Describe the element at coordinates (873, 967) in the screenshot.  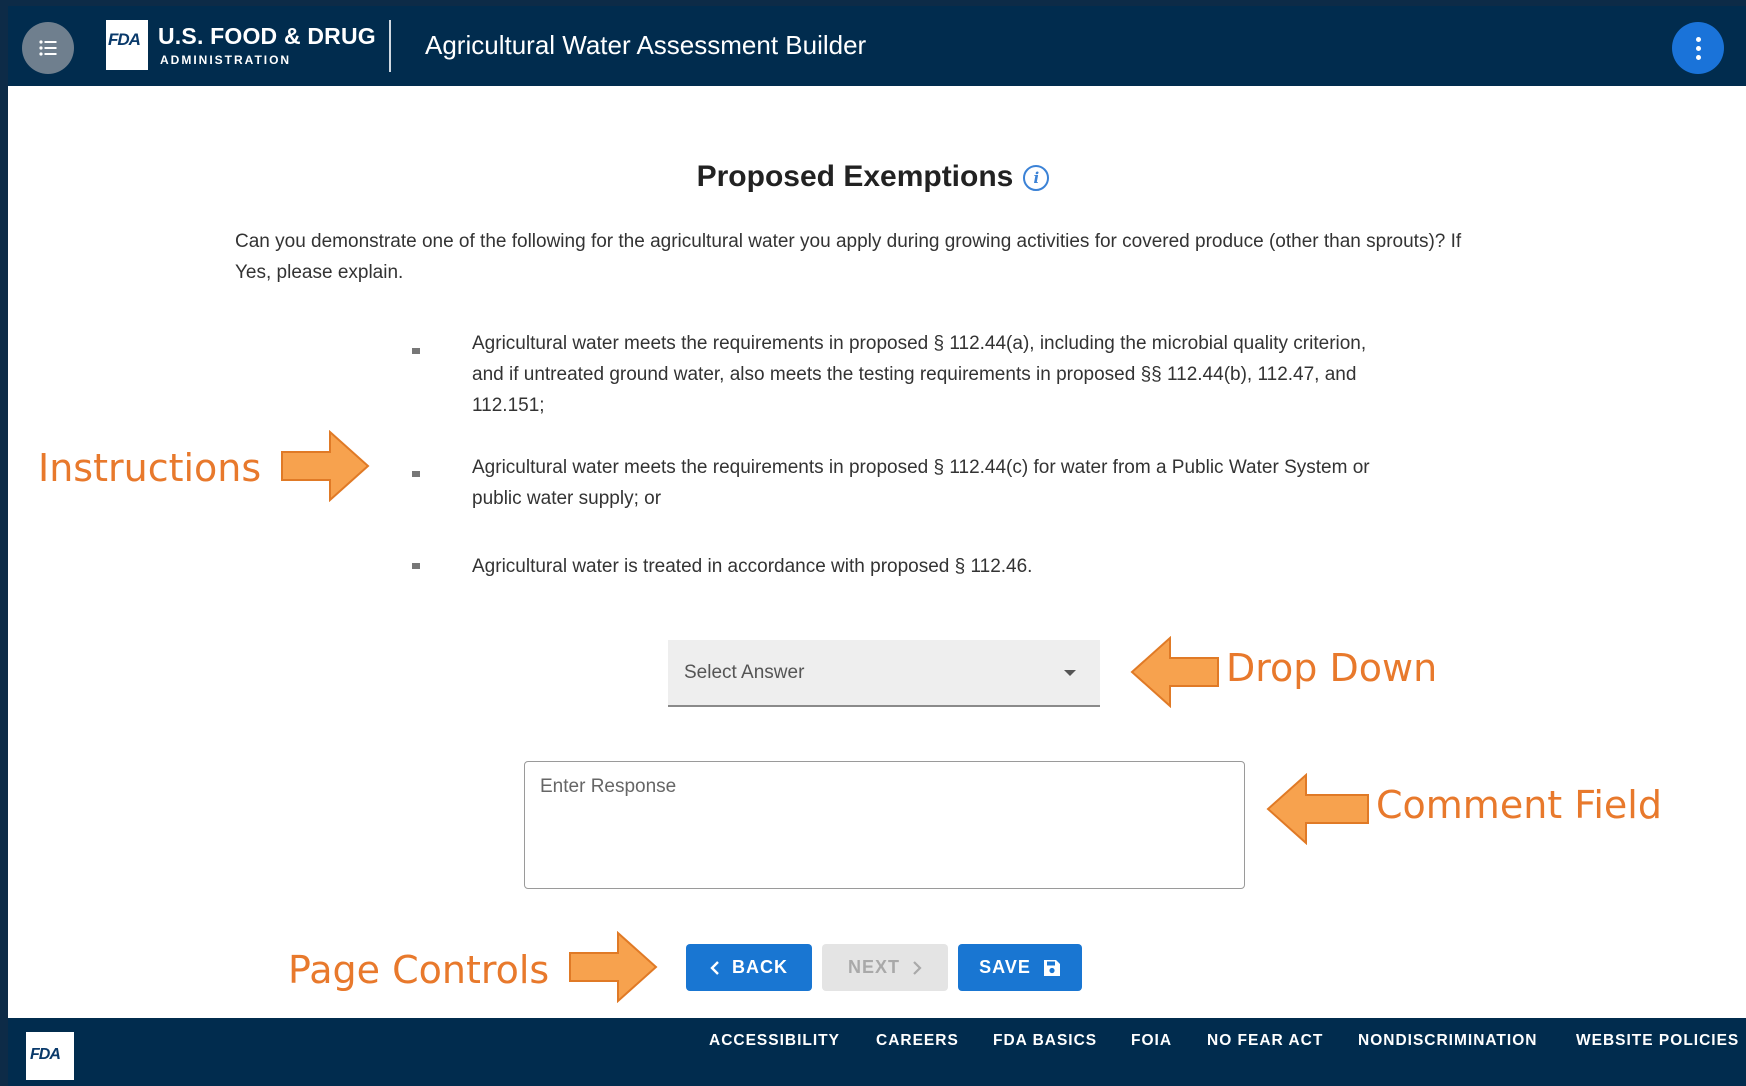
I see `next-button-label: NEXT` at that location.